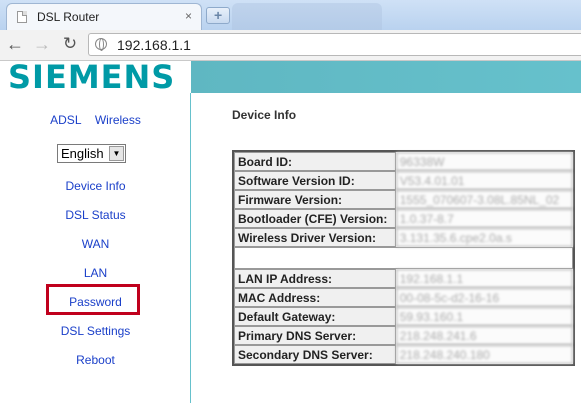  Describe the element at coordinates (93, 299) in the screenshot. I see `password-highlight-box` at that location.